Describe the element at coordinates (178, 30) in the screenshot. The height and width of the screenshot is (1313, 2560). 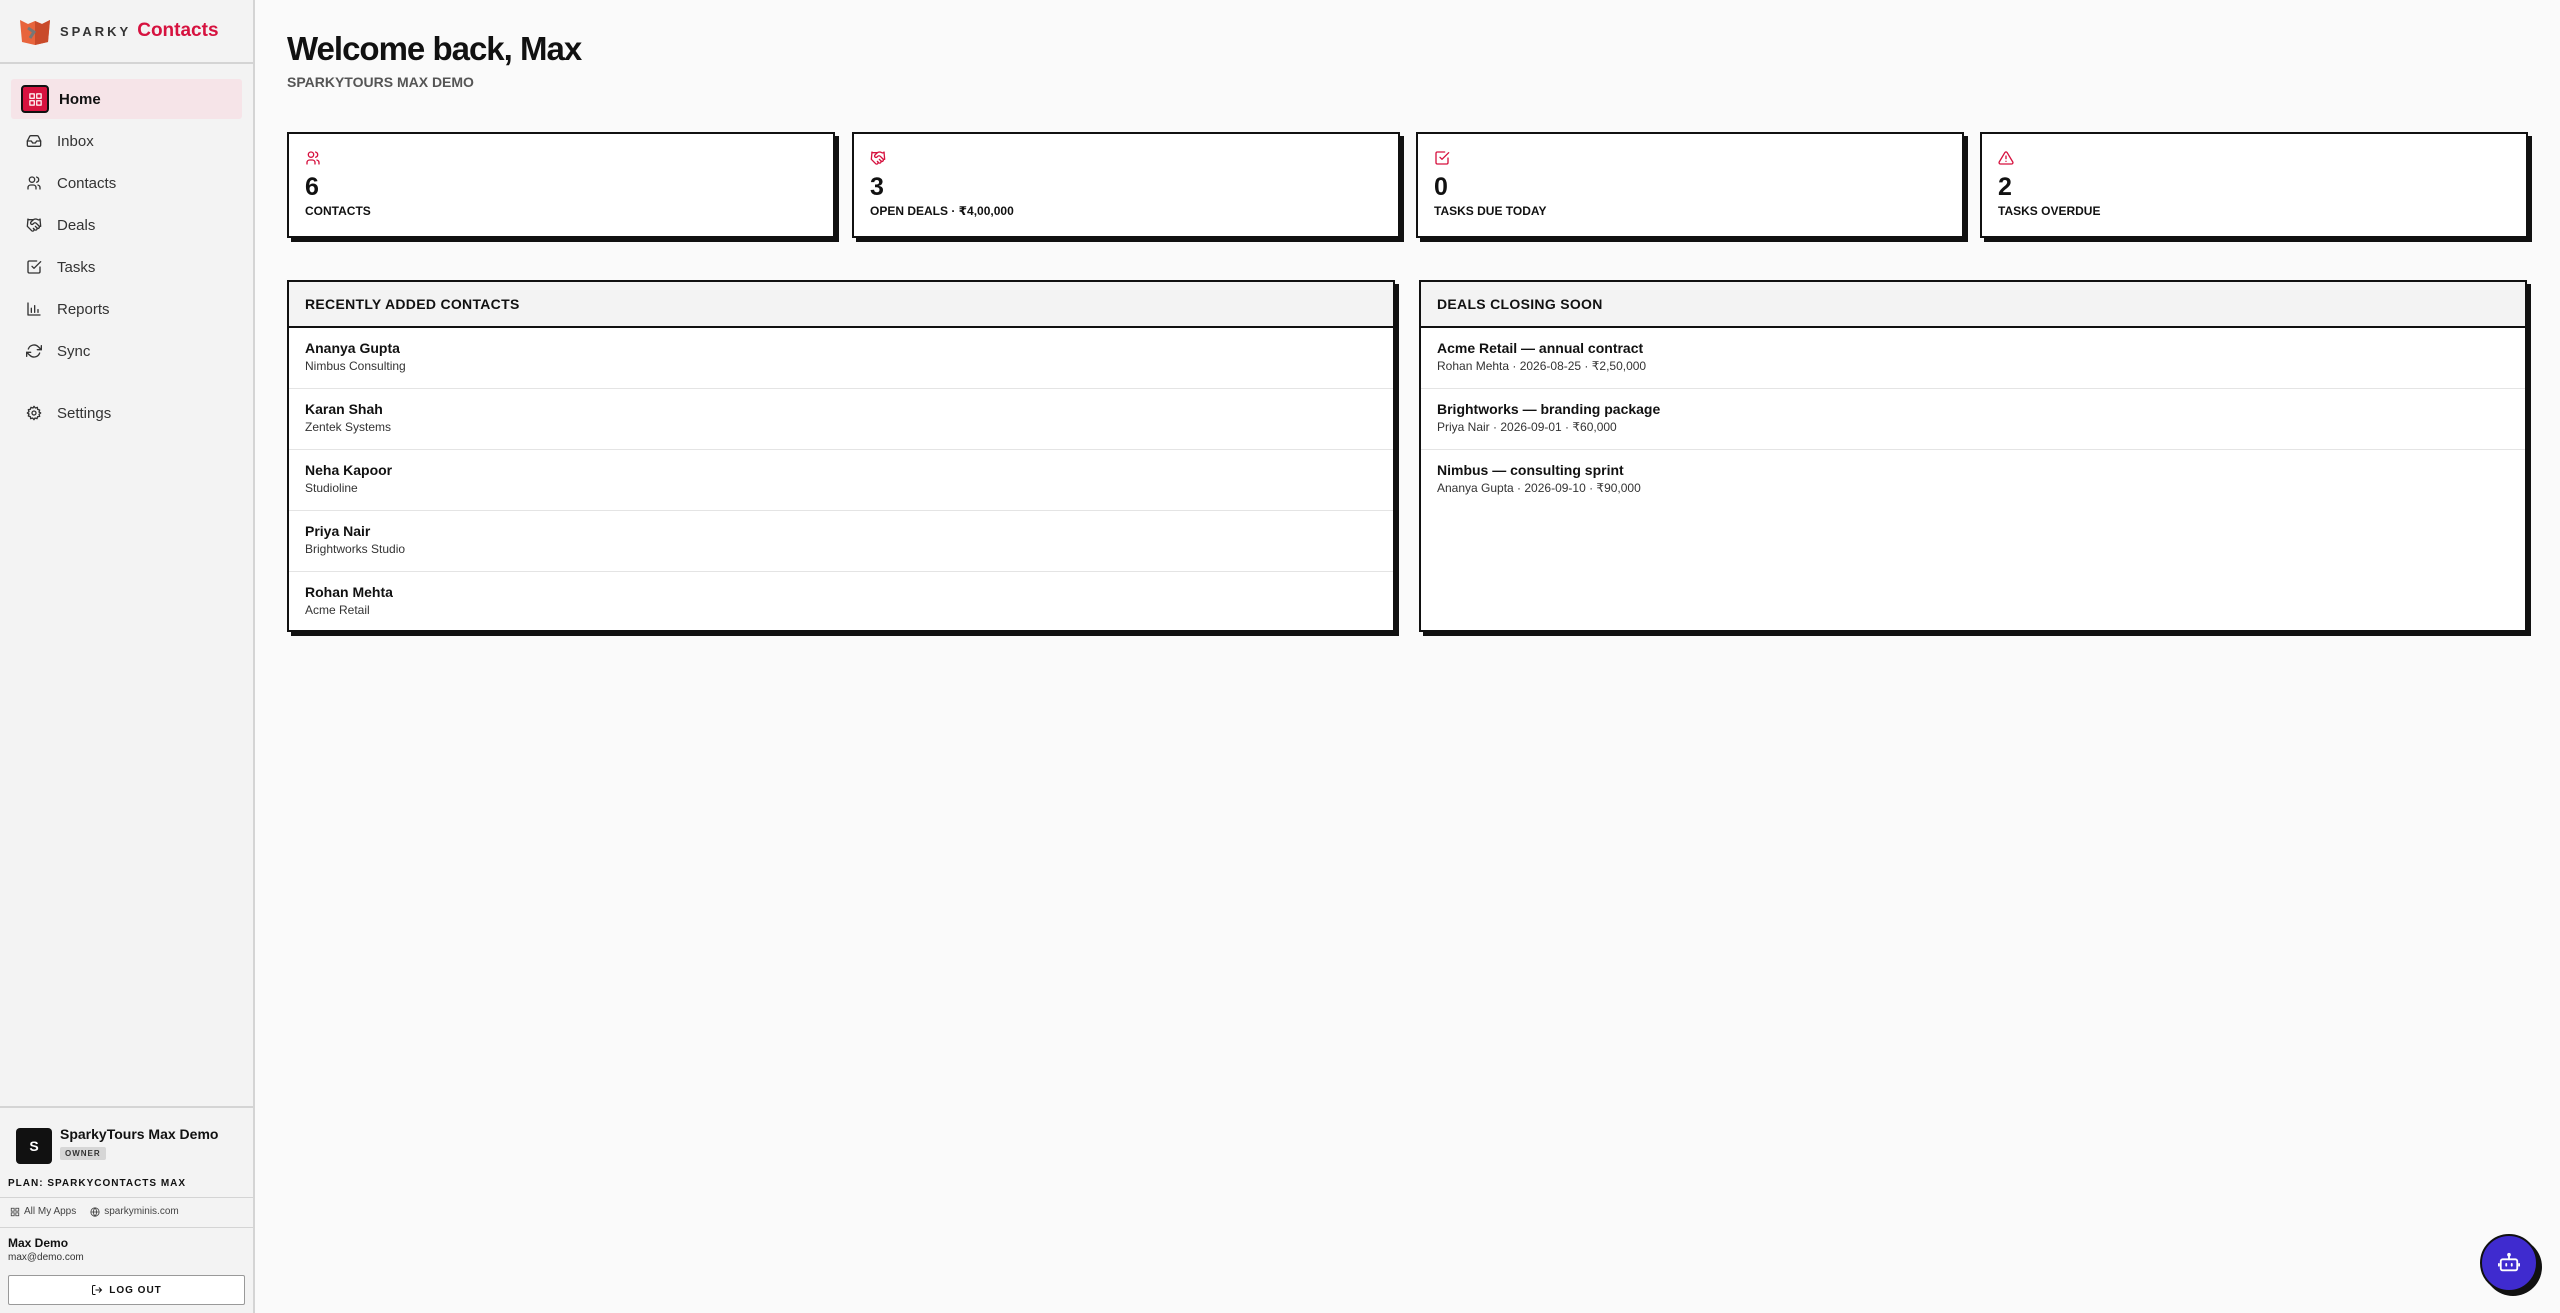
I see `brand-app-name: Contacts` at that location.